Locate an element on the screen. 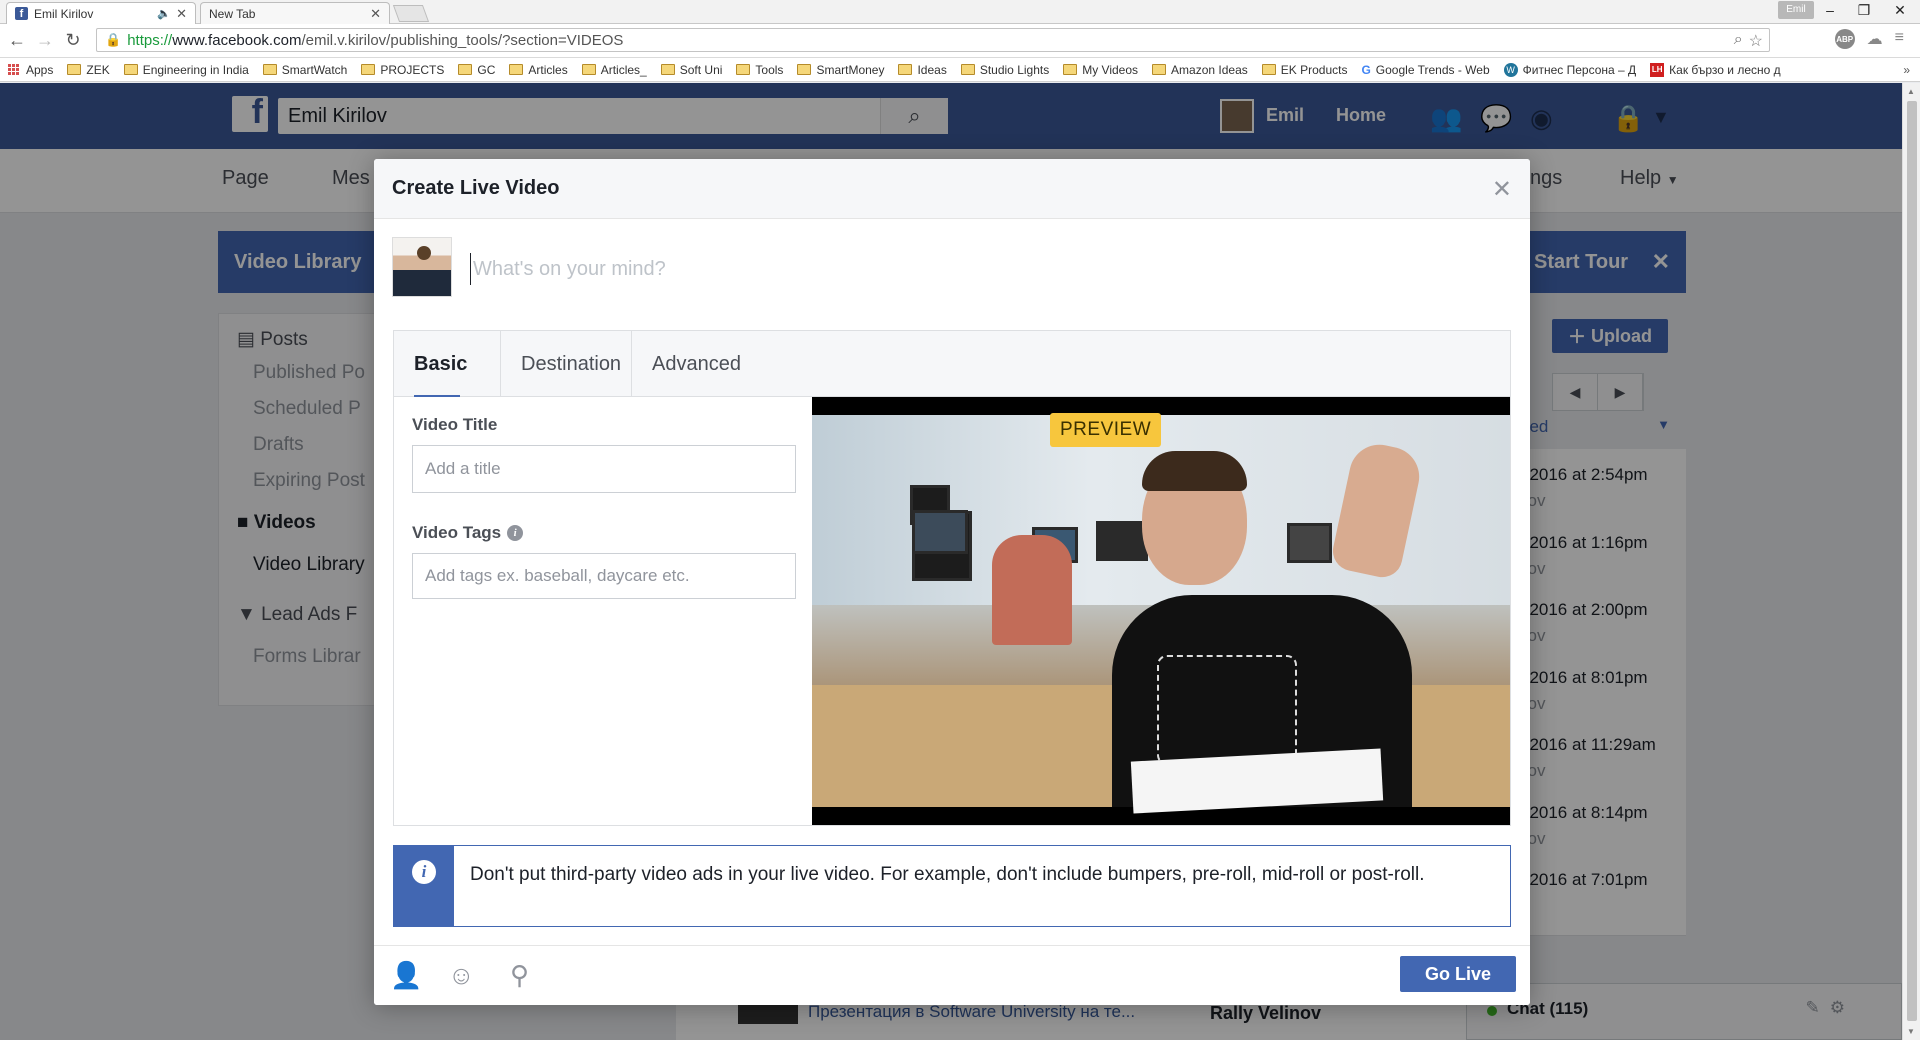 Image resolution: width=1920 pixels, height=1040 pixels. bookmark-label: Apps is located at coordinates (40, 69).